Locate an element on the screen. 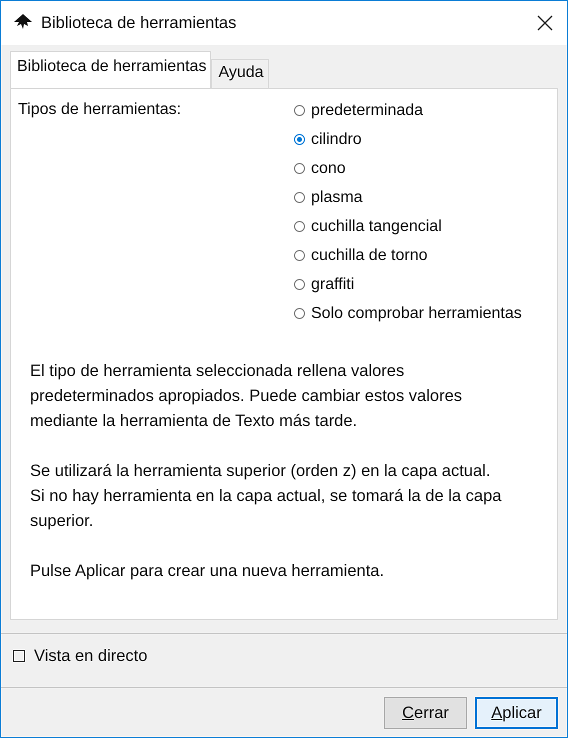 Image resolution: width=568 pixels, height=738 pixels. info-paragraph: El tipo de herramienta seleccionada rellena valores predeterminados apropiados. Puede cambiar estos valores mediante la herramienta de Texto más tarde. is located at coordinates (246, 396).